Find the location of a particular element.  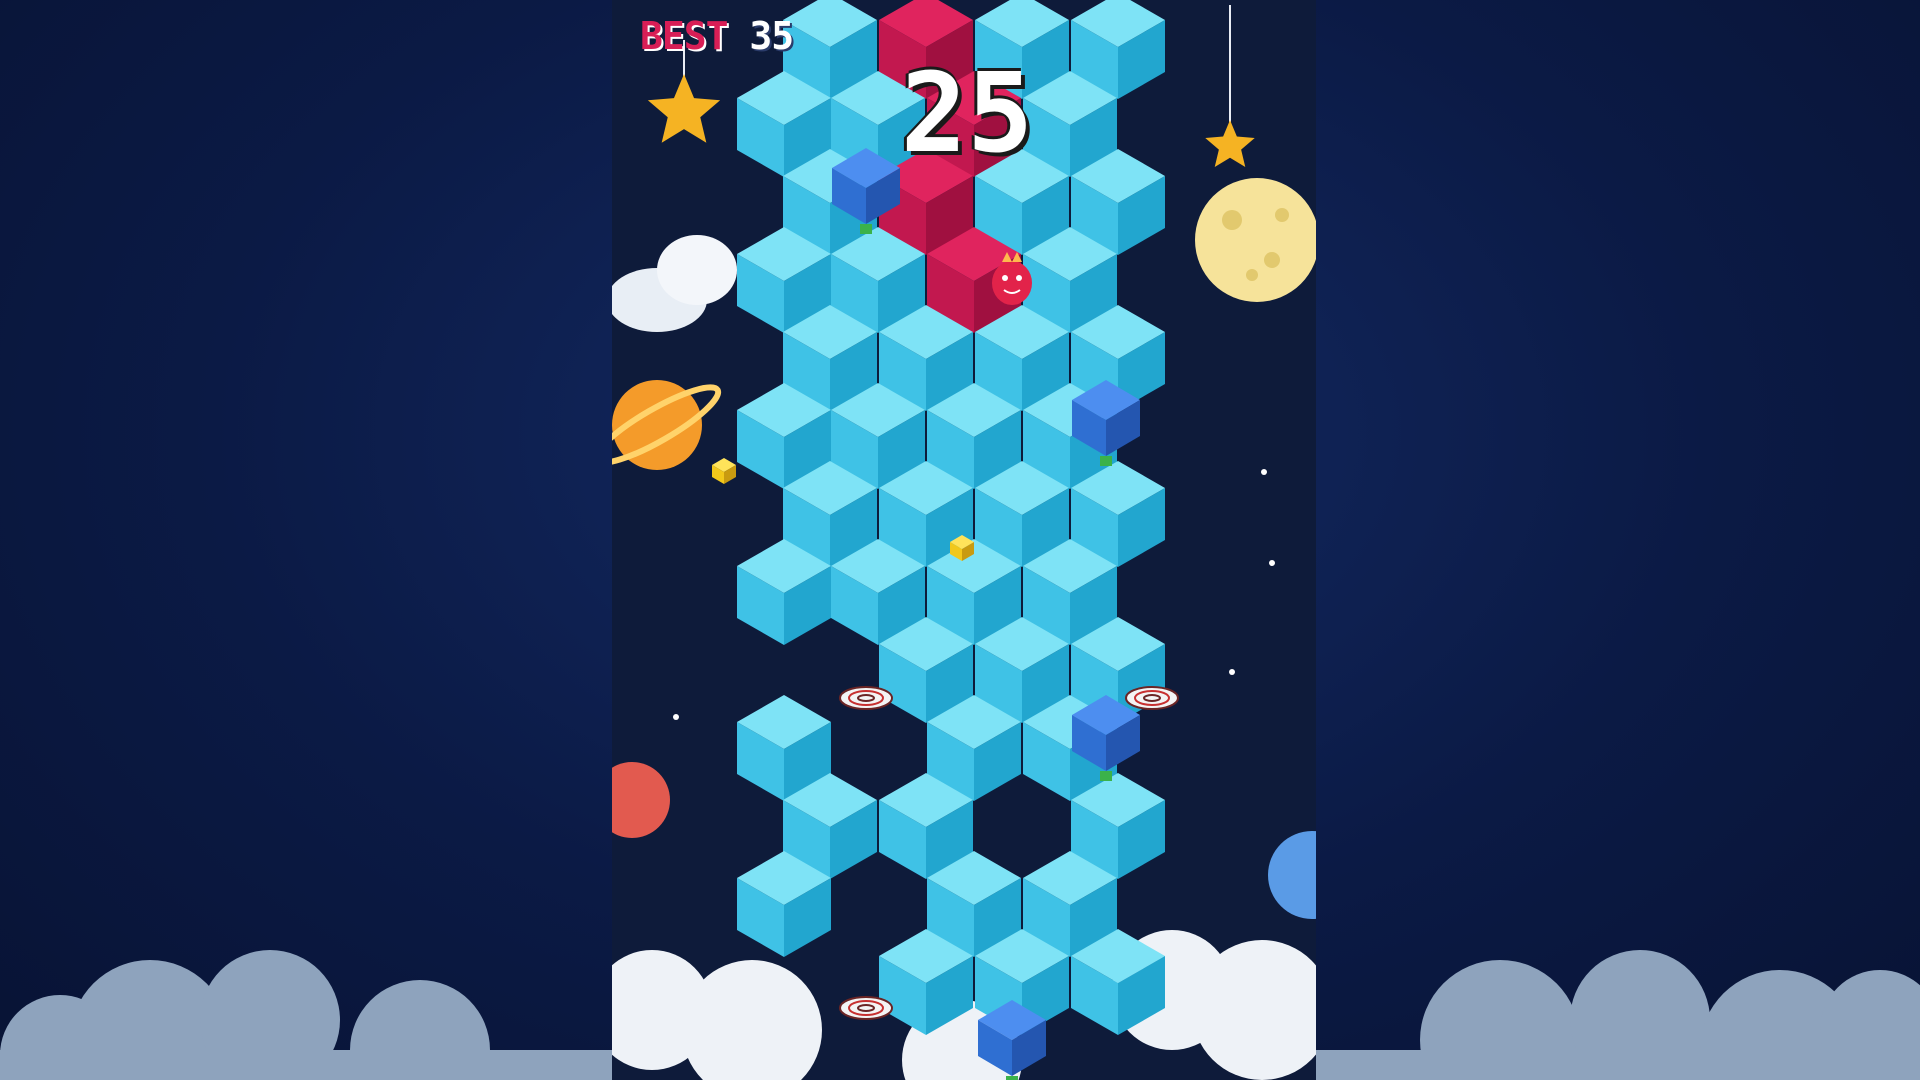

cloud-icon is located at coordinates (674, 283).